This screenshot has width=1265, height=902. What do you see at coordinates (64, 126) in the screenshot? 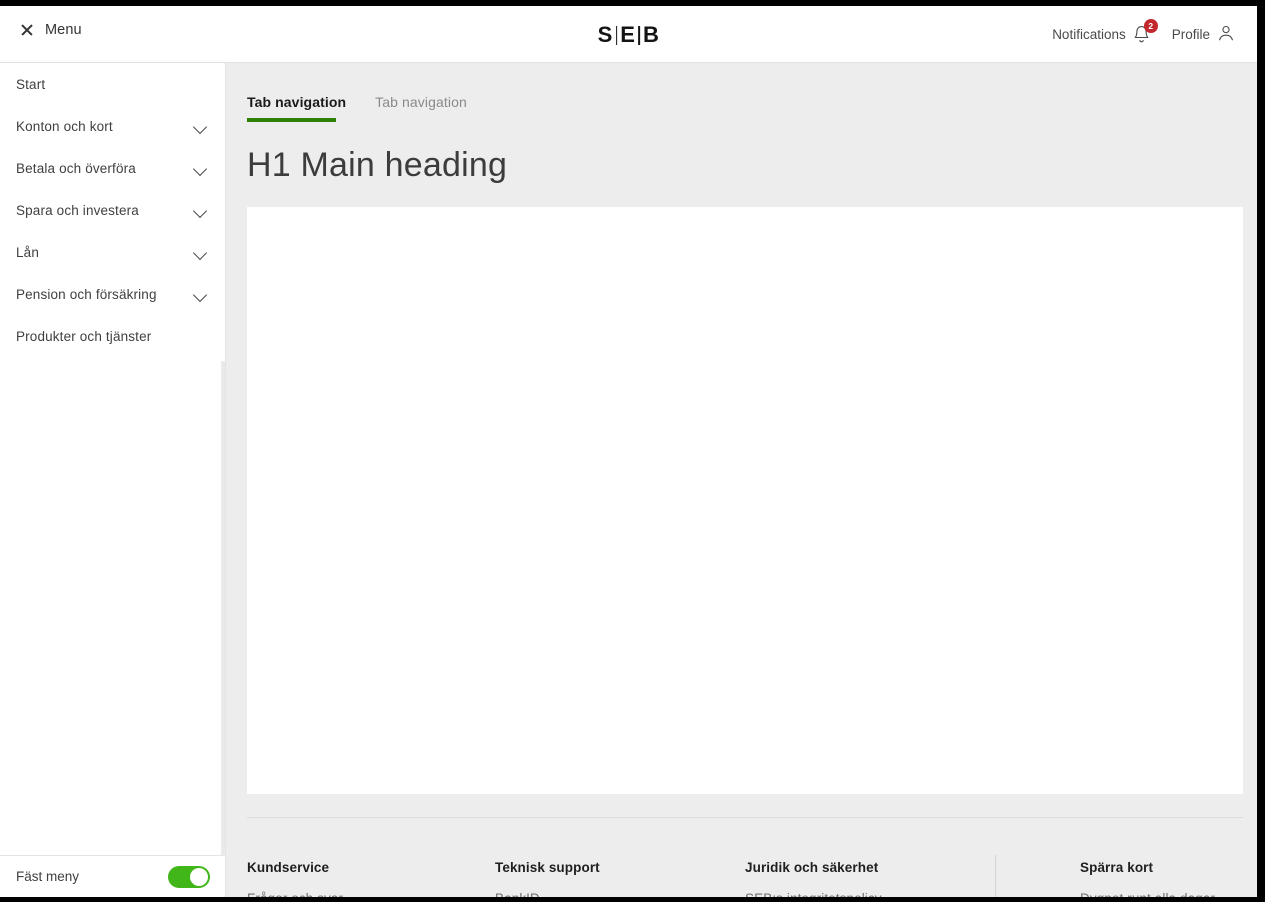
I see `sidebar-item-label: Konton och kort` at bounding box center [64, 126].